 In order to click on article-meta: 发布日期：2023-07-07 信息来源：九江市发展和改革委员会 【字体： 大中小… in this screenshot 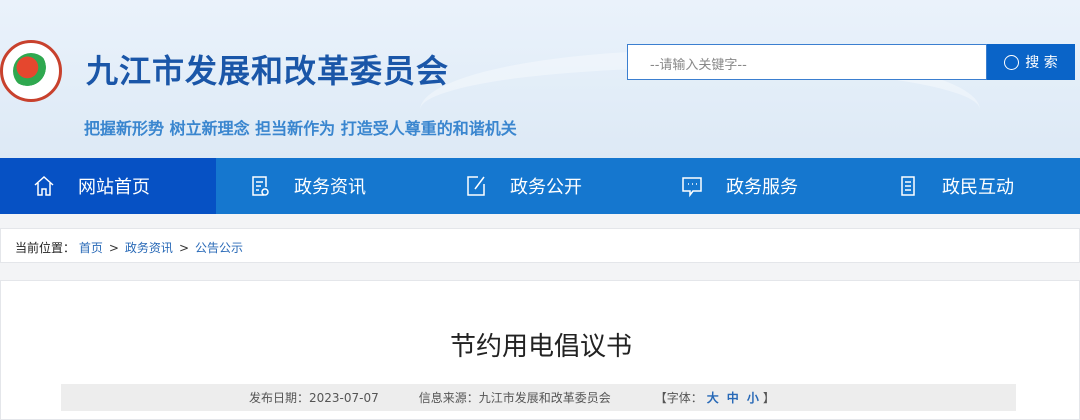, I will do `click(538, 397)`.